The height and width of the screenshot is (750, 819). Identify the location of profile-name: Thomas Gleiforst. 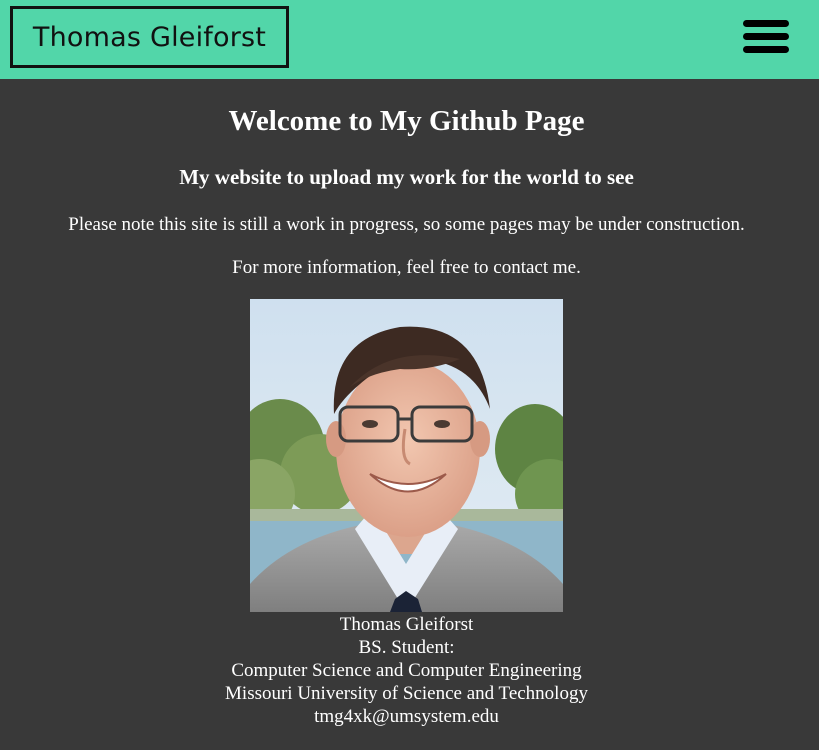
(406, 624).